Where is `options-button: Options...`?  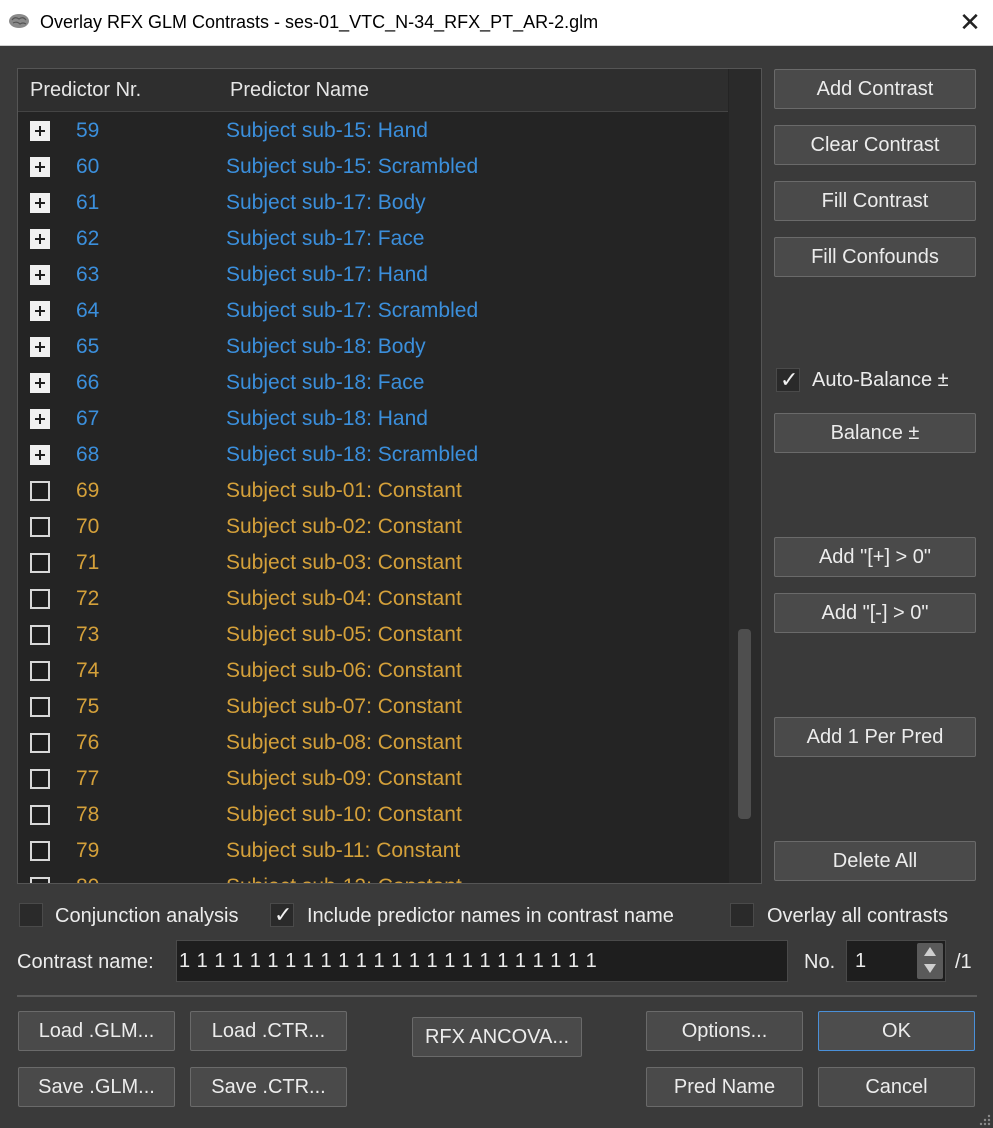 options-button: Options... is located at coordinates (724, 1031).